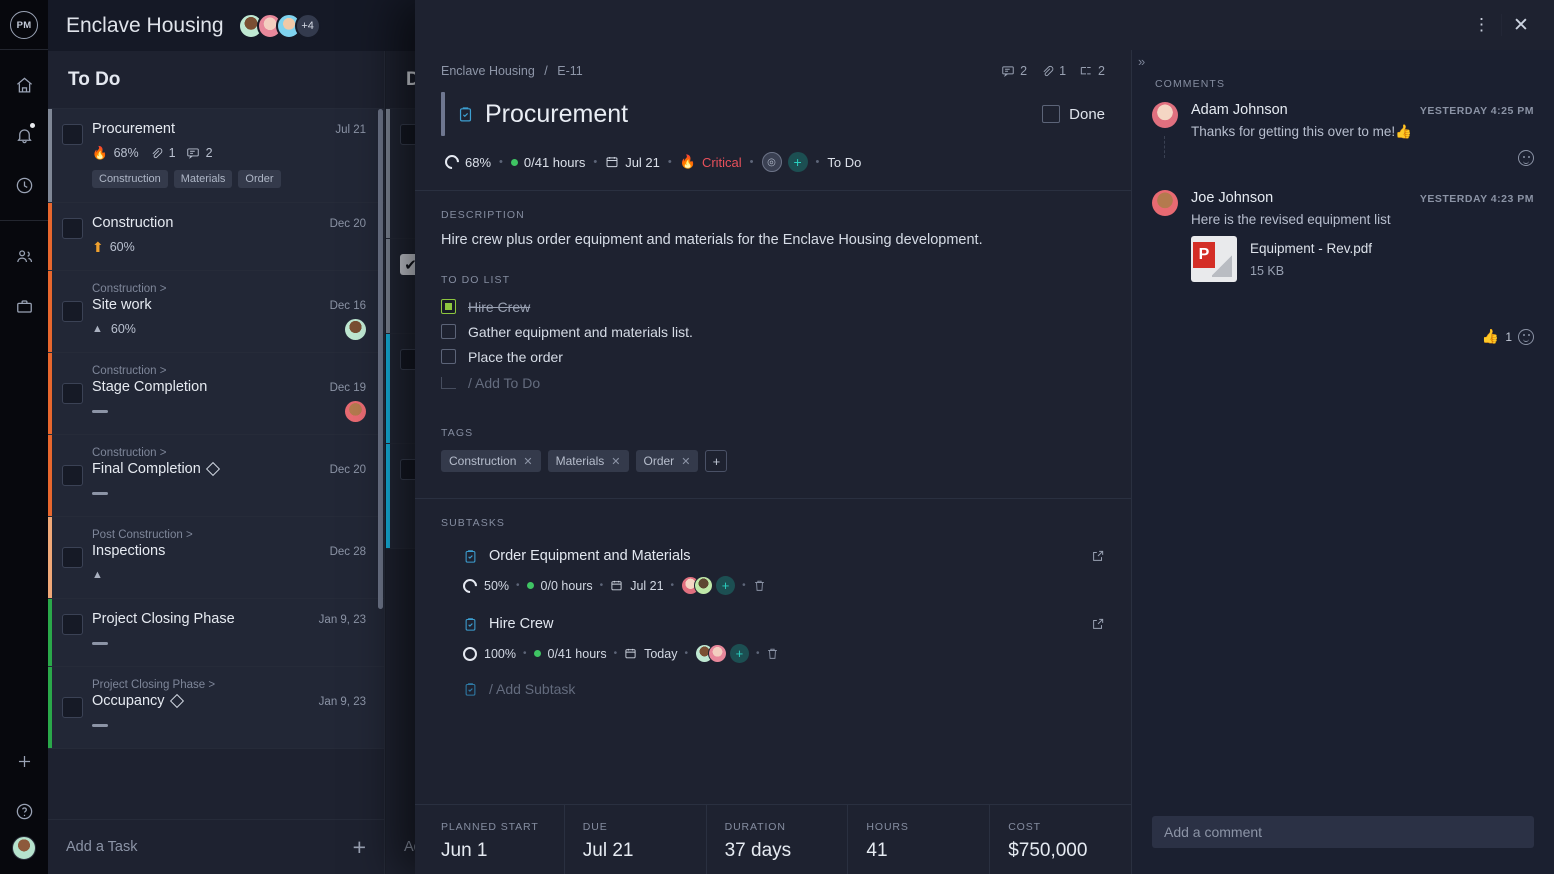 Image resolution: width=1554 pixels, height=874 pixels. I want to click on table-row: Construction > Final Completion Dec 20, so click(216, 476).